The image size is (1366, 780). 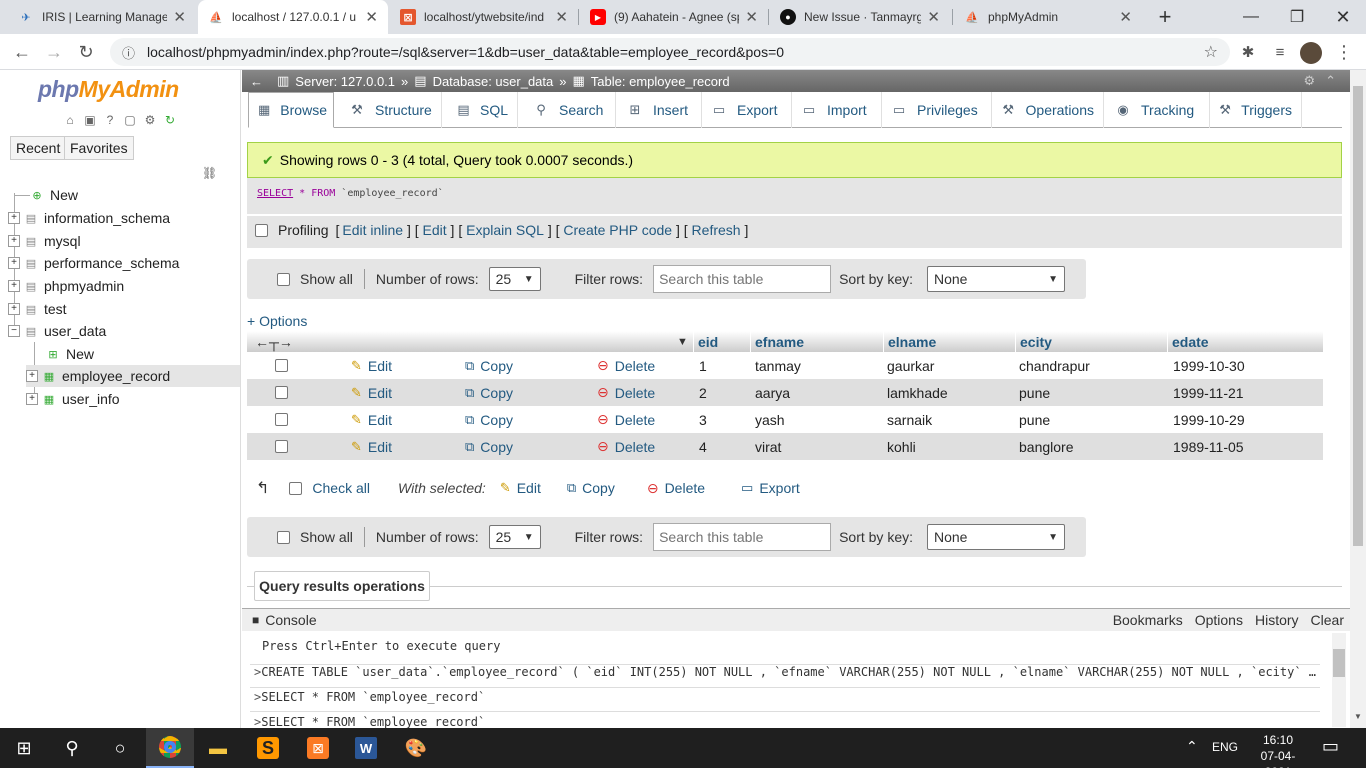 What do you see at coordinates (1327, 620) in the screenshot?
I see `console-clear-link: Clear` at bounding box center [1327, 620].